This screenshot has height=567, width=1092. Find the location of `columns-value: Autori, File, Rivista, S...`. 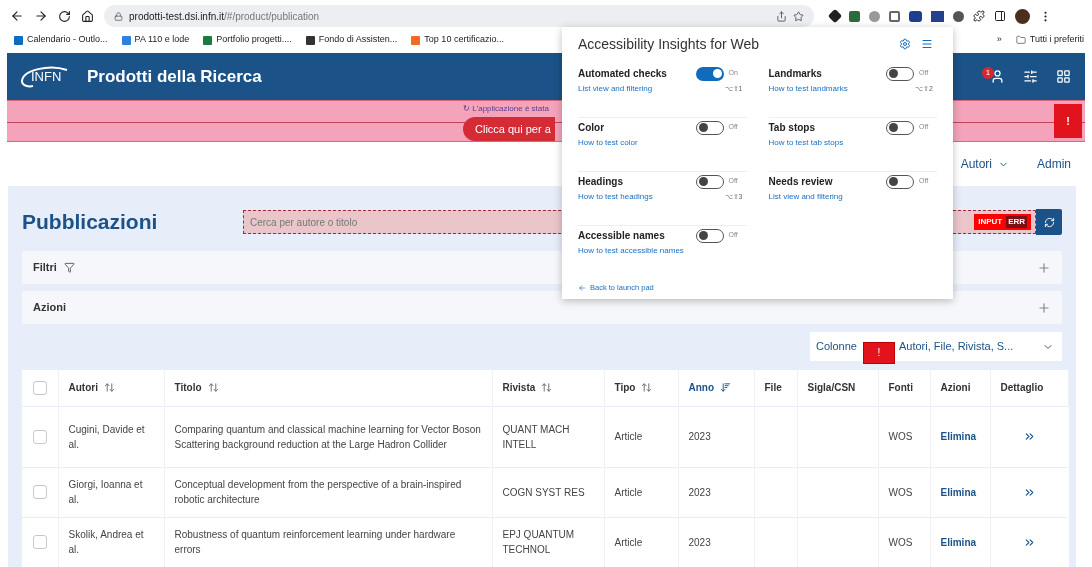

columns-value: Autori, File, Rivista, S... is located at coordinates (956, 347).